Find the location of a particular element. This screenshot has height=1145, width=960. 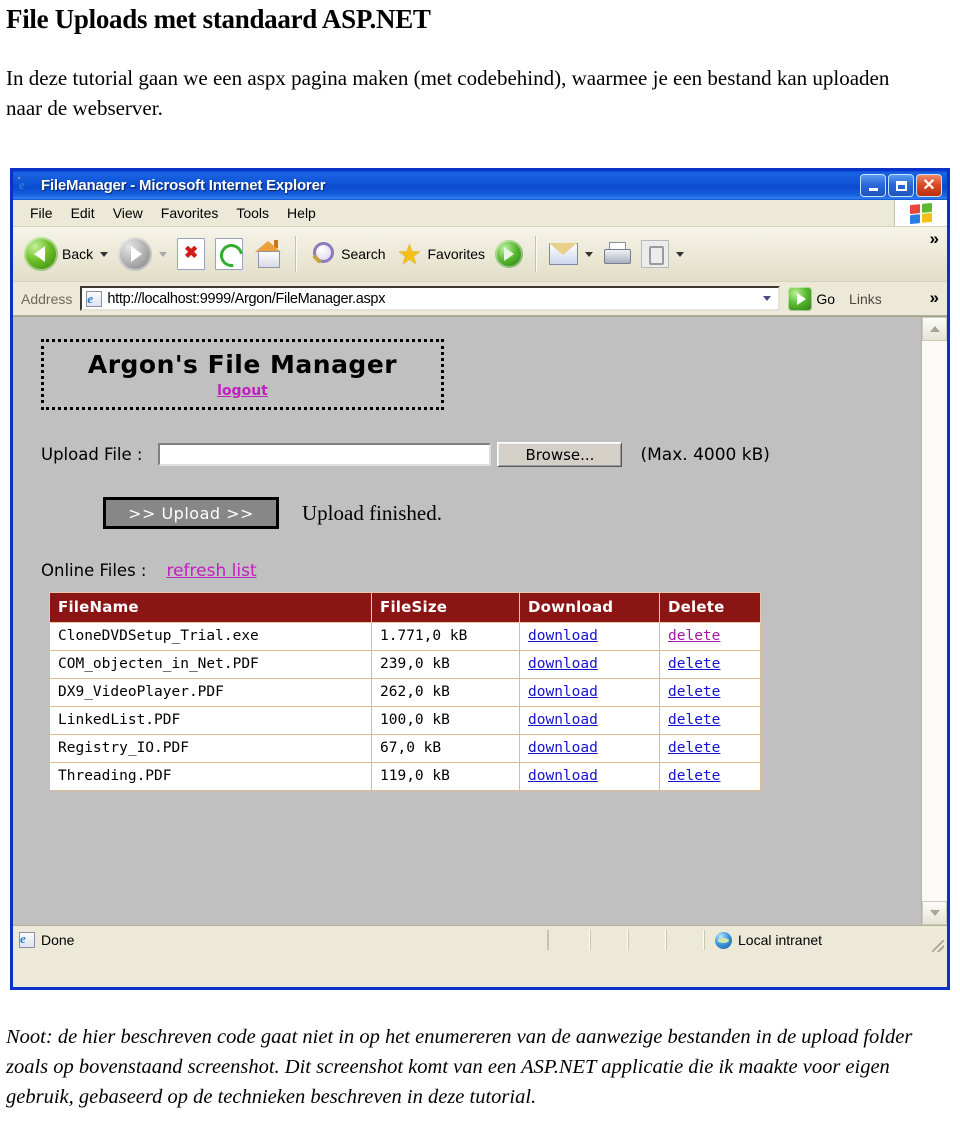

back-button-label: Back is located at coordinates (78, 254).